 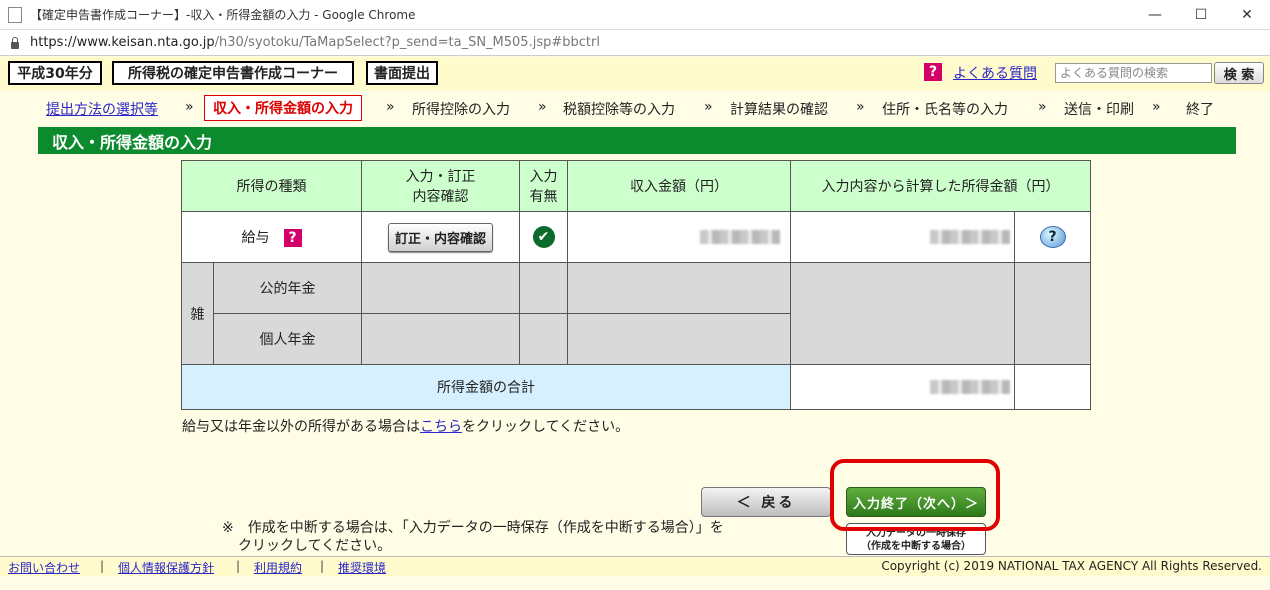 What do you see at coordinates (287, 288) in the screenshot?
I see `public-pension-label: 公的年金` at bounding box center [287, 288].